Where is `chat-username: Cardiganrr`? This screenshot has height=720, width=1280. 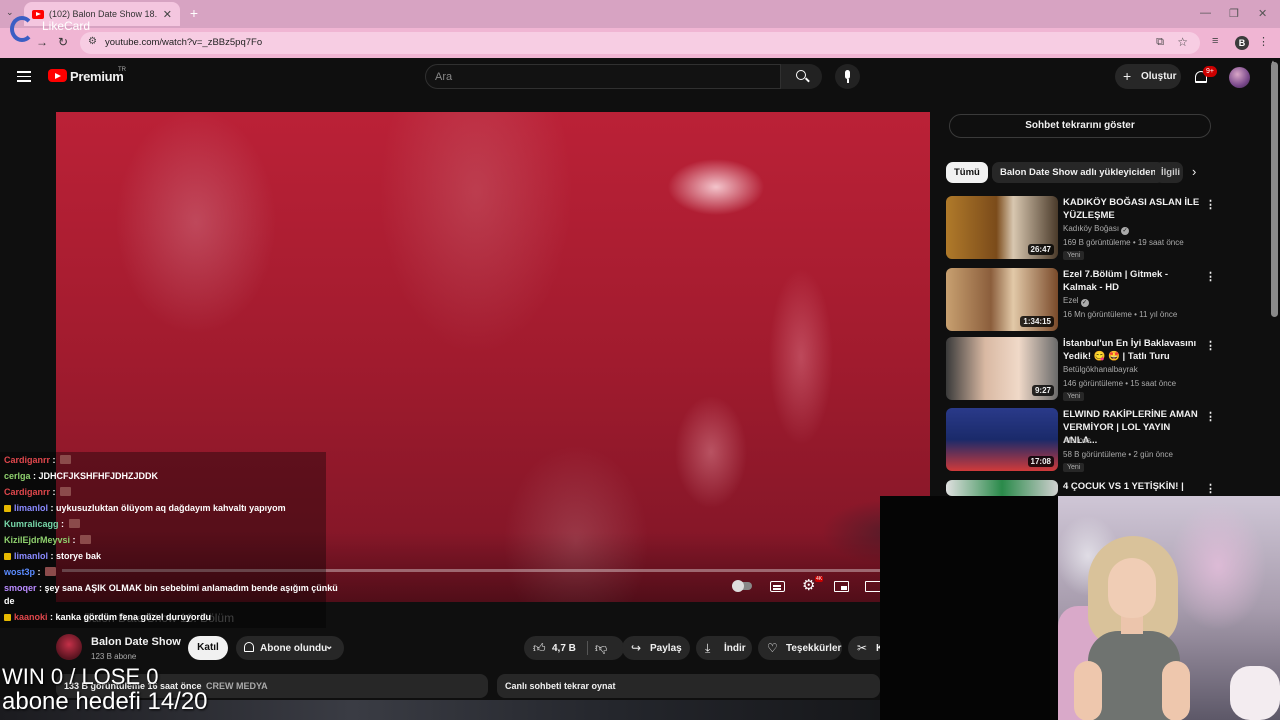
chat-username: Cardiganrr is located at coordinates (27, 460).